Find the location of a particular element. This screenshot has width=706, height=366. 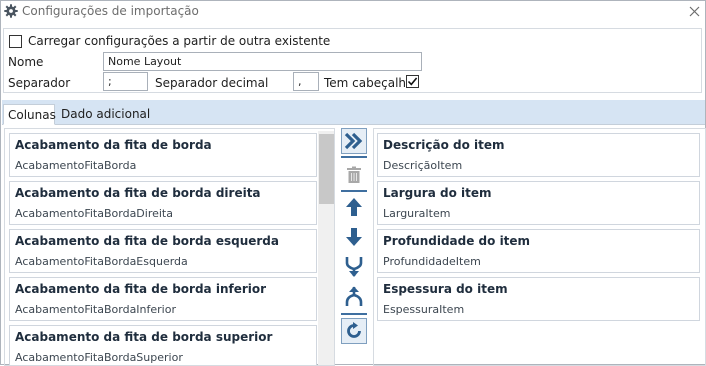

double-chevron-right-icon is located at coordinates (353, 141).